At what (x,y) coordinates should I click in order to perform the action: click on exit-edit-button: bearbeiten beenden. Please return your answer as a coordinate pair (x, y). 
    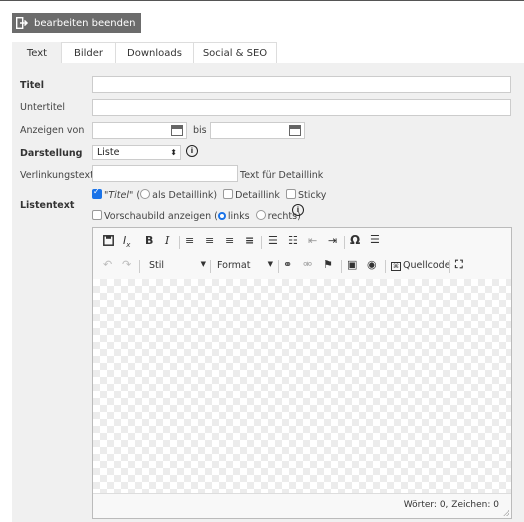
    Looking at the image, I should click on (77, 23).